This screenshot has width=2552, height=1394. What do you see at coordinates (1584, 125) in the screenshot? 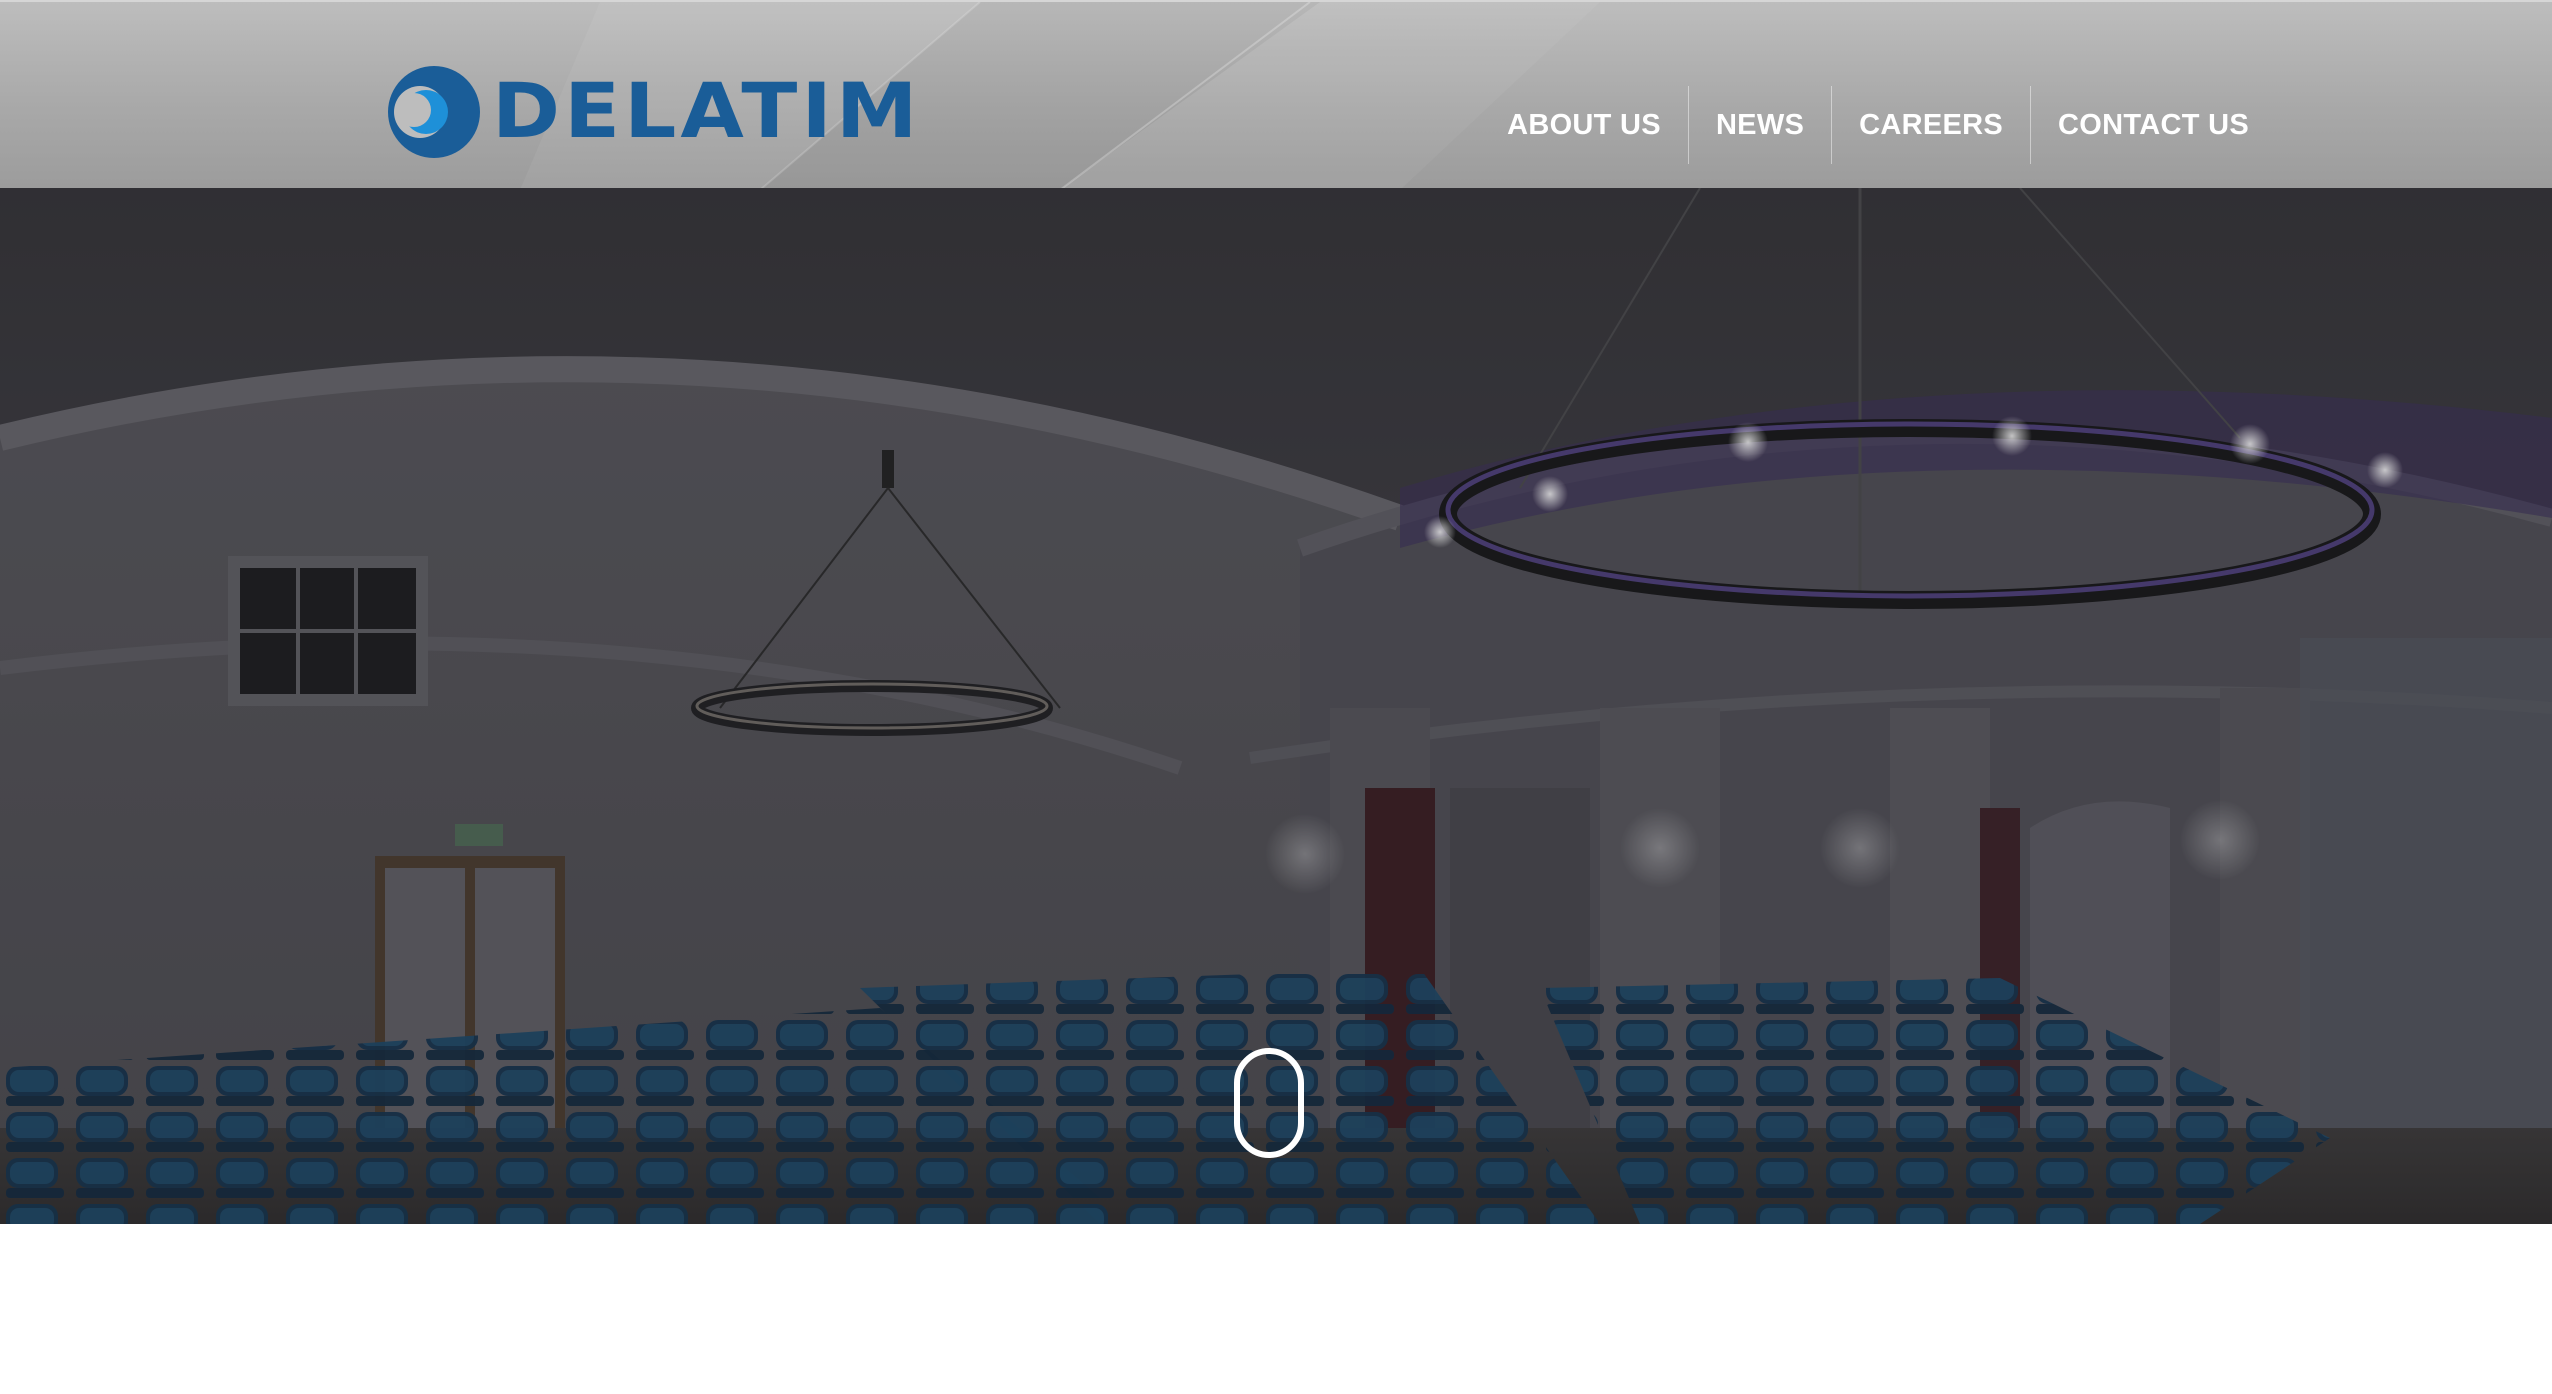
I see `nav-about-us: ABOUT US` at bounding box center [1584, 125].